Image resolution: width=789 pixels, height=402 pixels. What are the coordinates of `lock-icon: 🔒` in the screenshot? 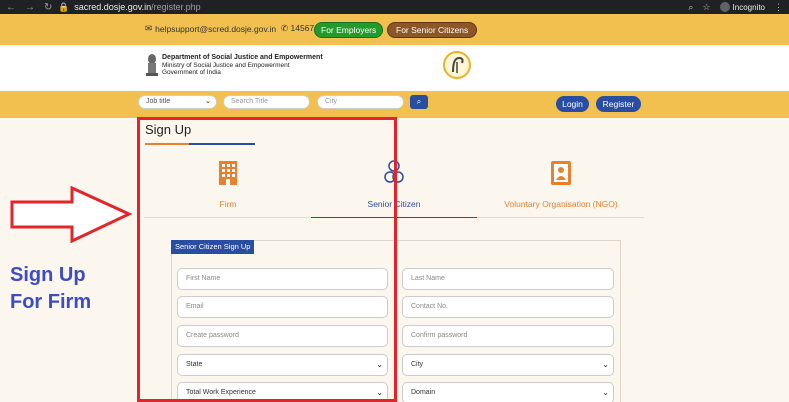 It's located at (64, 6).